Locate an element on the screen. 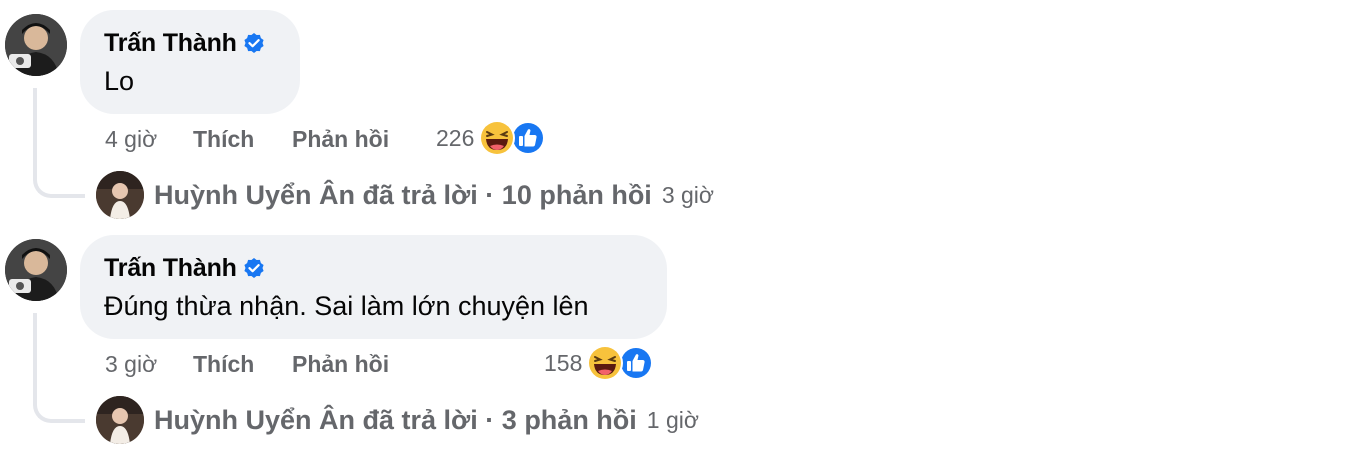  comment-actions: 3 giờ Thích Phản hồi is located at coordinates (247, 364).